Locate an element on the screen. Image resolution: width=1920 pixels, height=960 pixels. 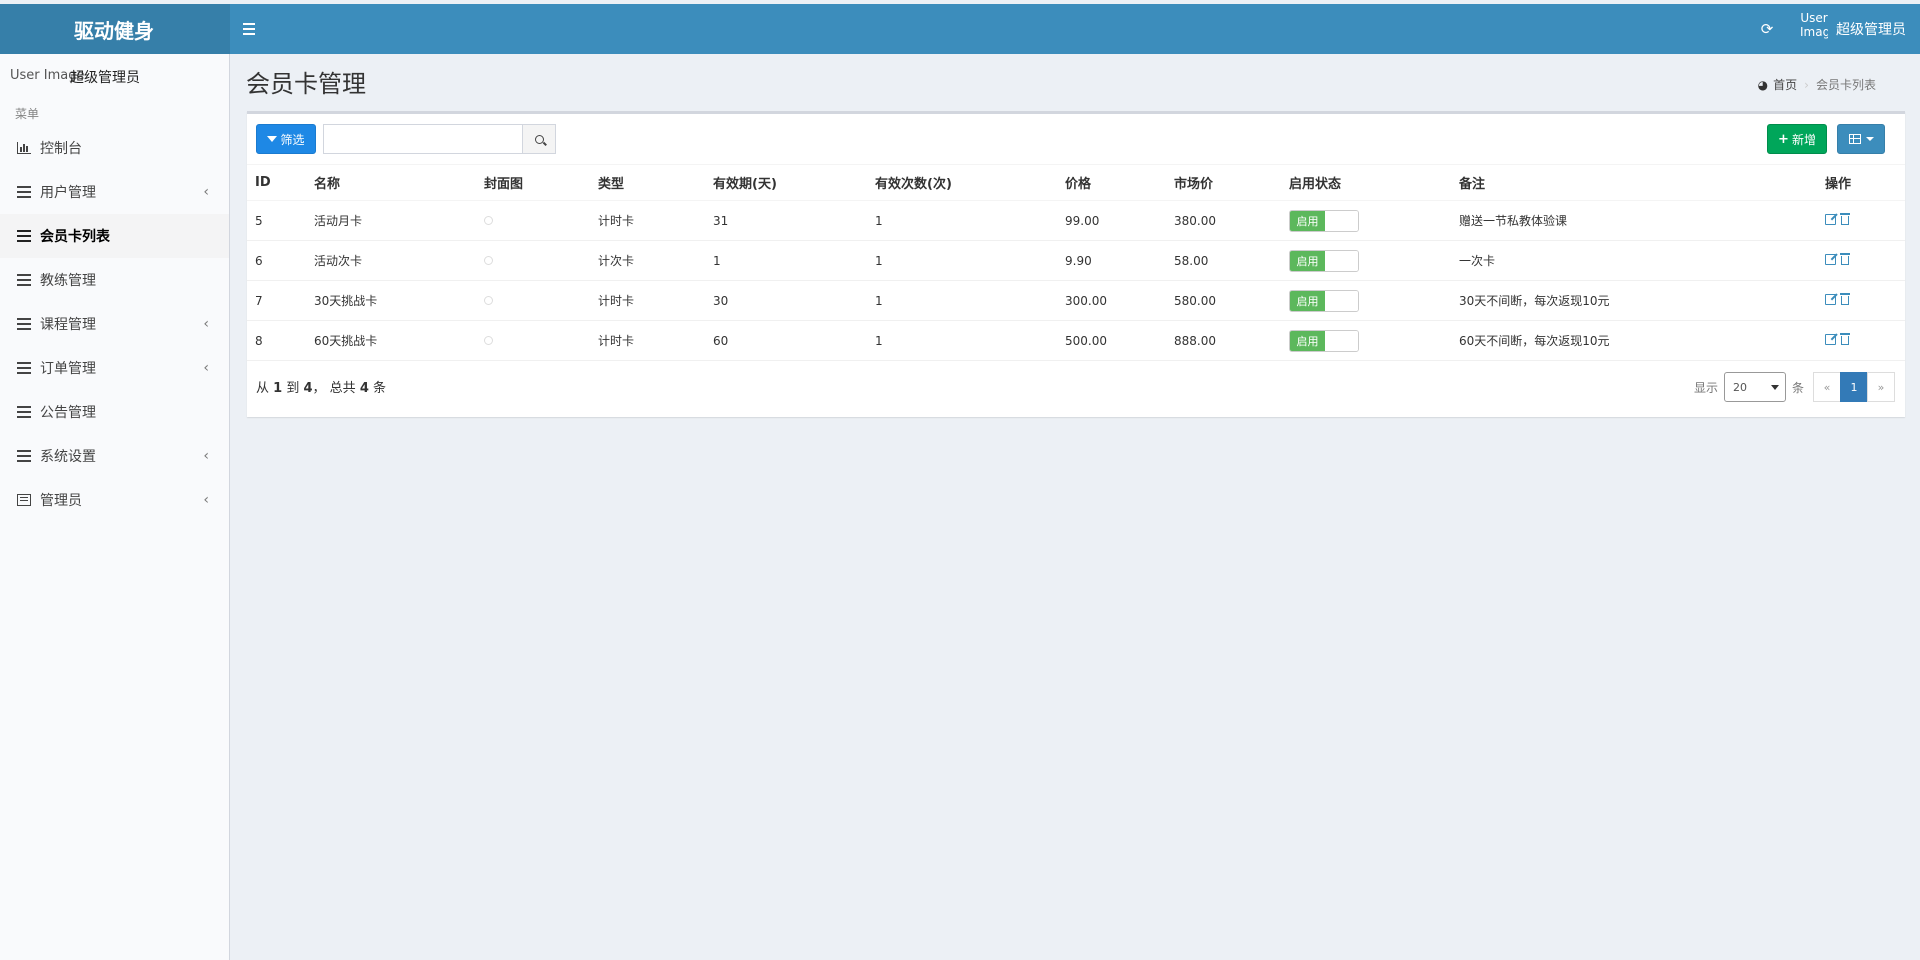
sidebar-item-courses: 课程管理 ‹ is located at coordinates (114, 324).